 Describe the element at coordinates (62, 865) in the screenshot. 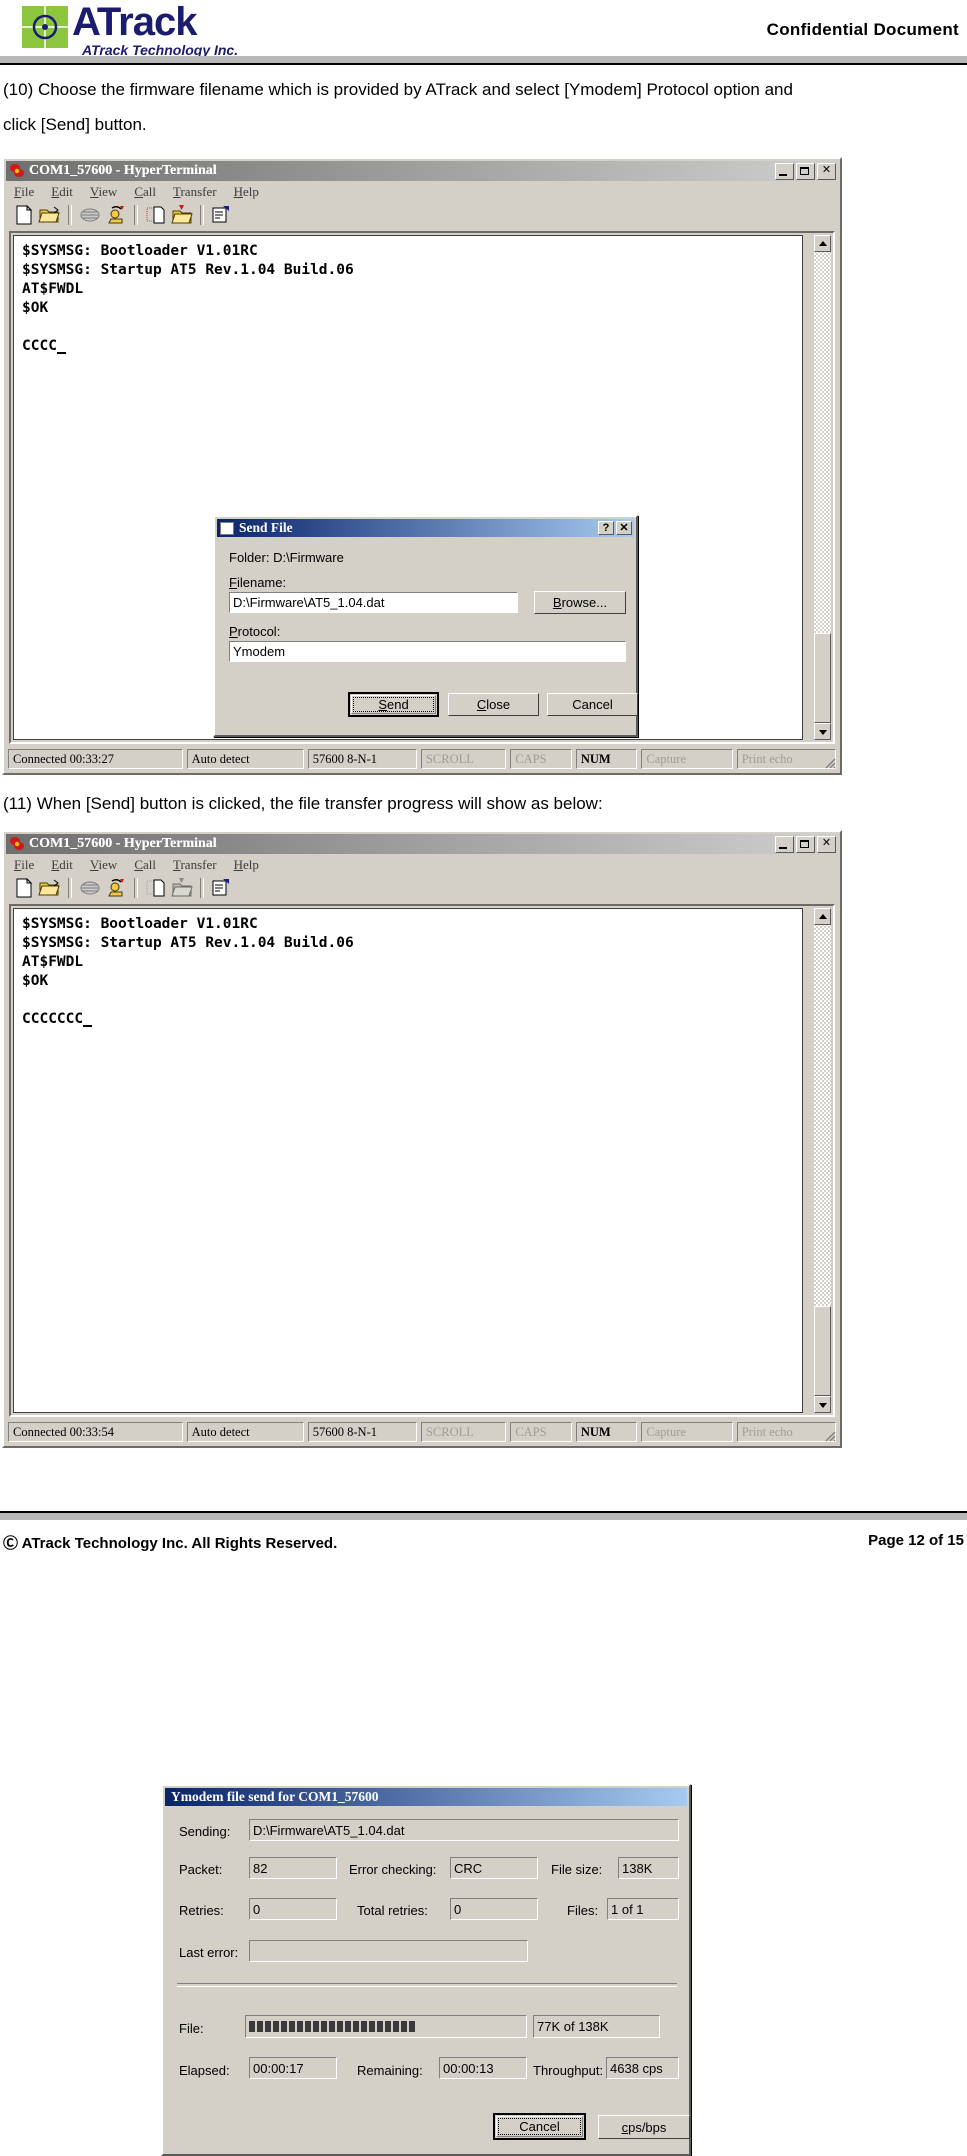

I see `menu-edit-2: Edit` at that location.